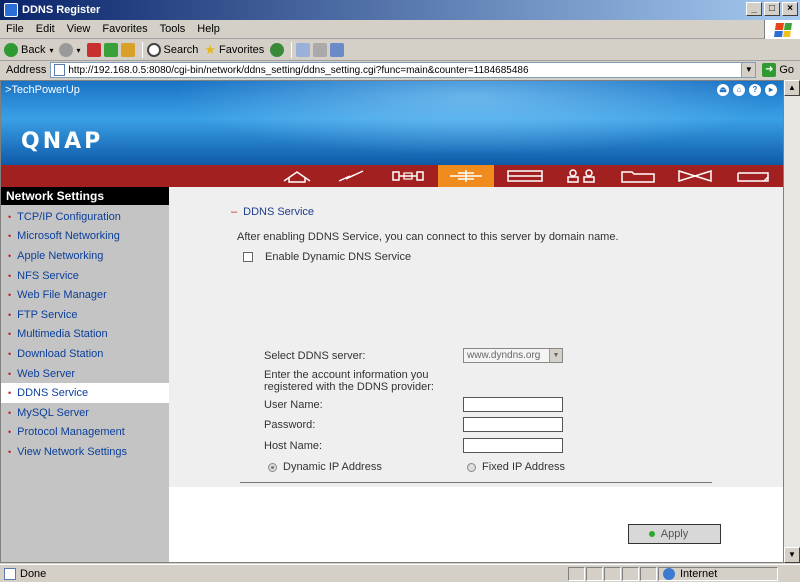  I want to click on close-button: ×, so click(790, 9).